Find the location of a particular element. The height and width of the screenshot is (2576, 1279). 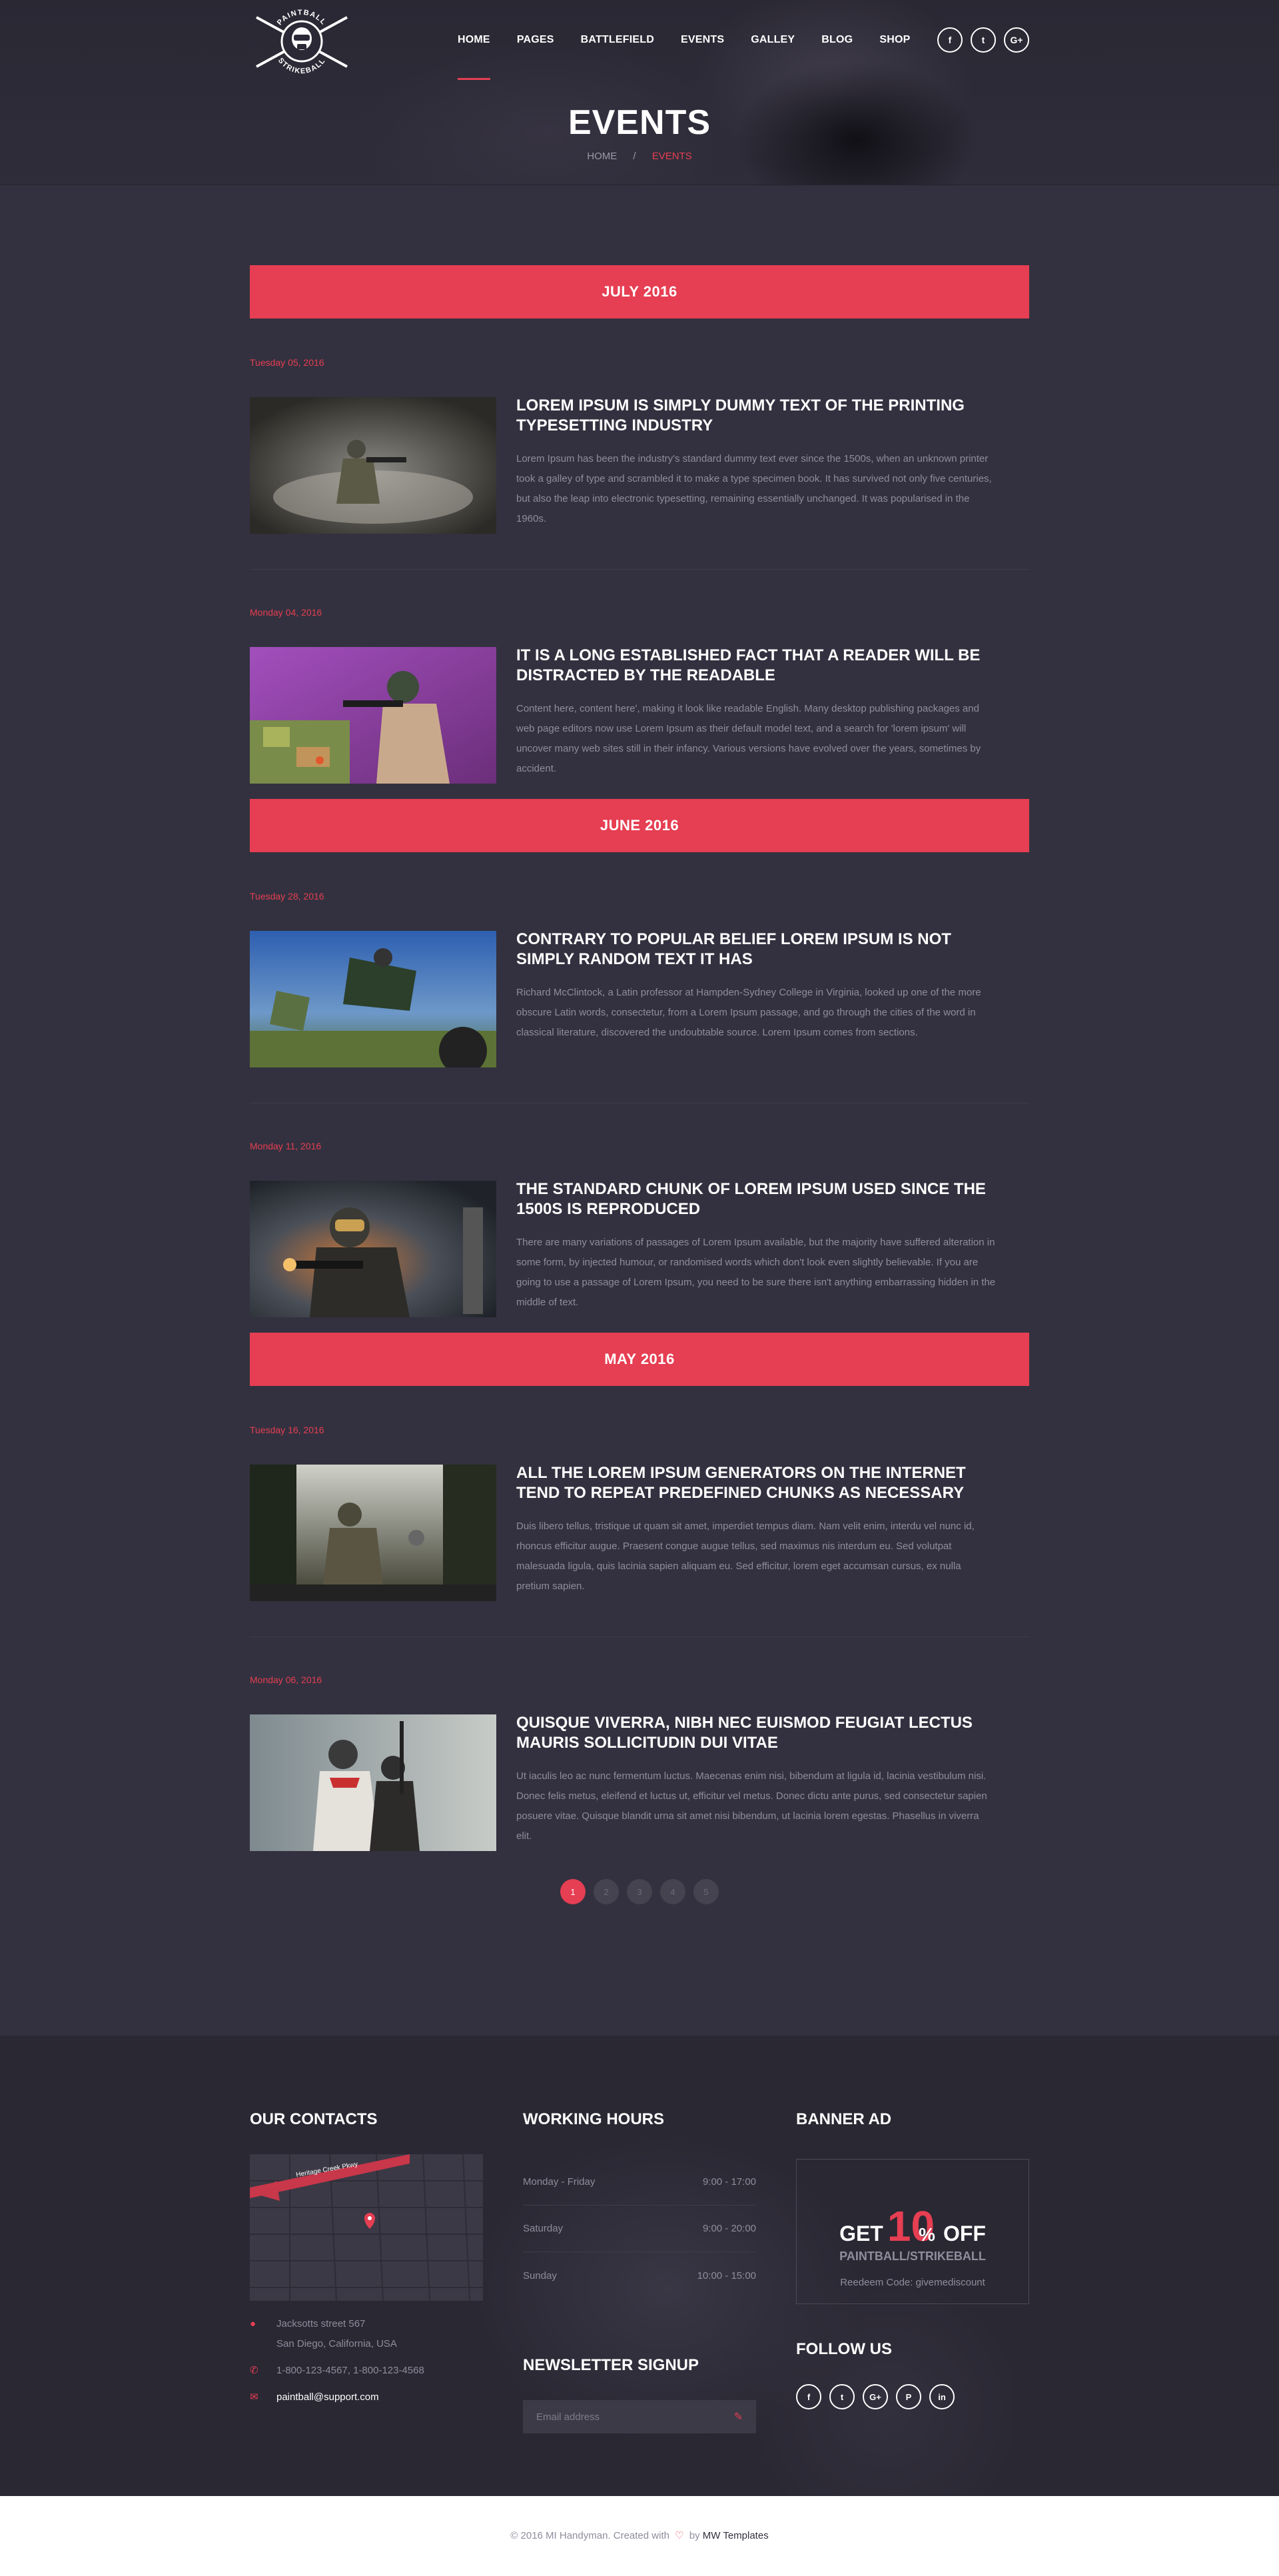

banner-subtitle: PAINTBALL/STRIKEBALL is located at coordinates (912, 2256).